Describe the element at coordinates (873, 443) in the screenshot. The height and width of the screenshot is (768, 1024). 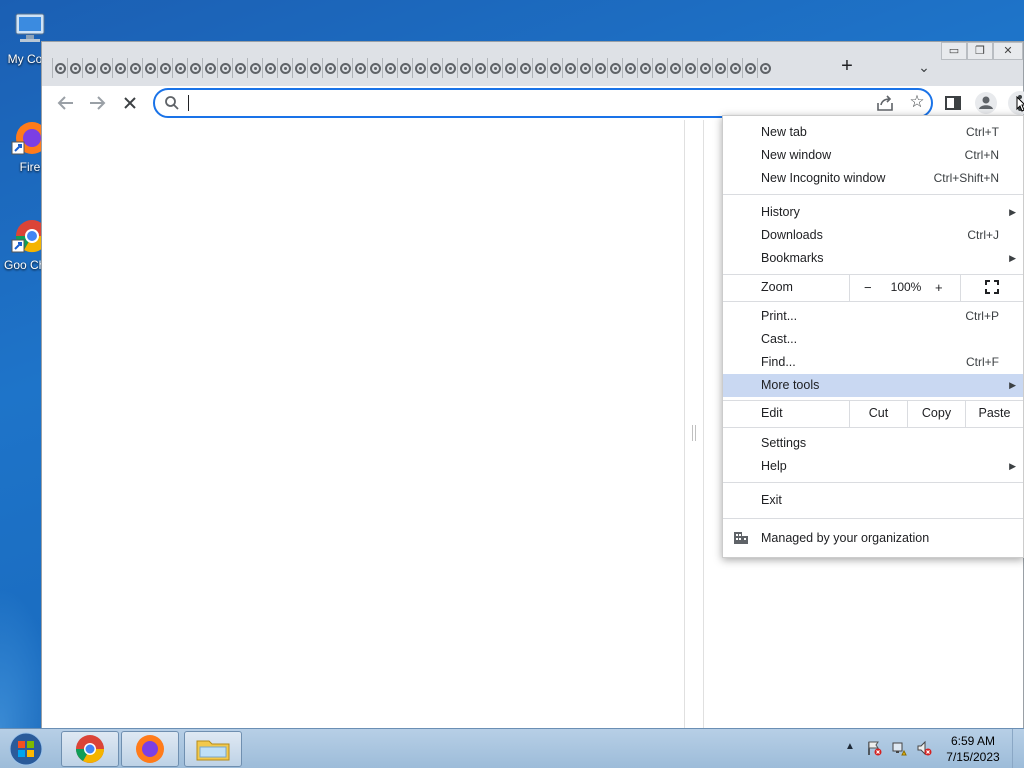
I see `menu-item-settings: Settings` at that location.